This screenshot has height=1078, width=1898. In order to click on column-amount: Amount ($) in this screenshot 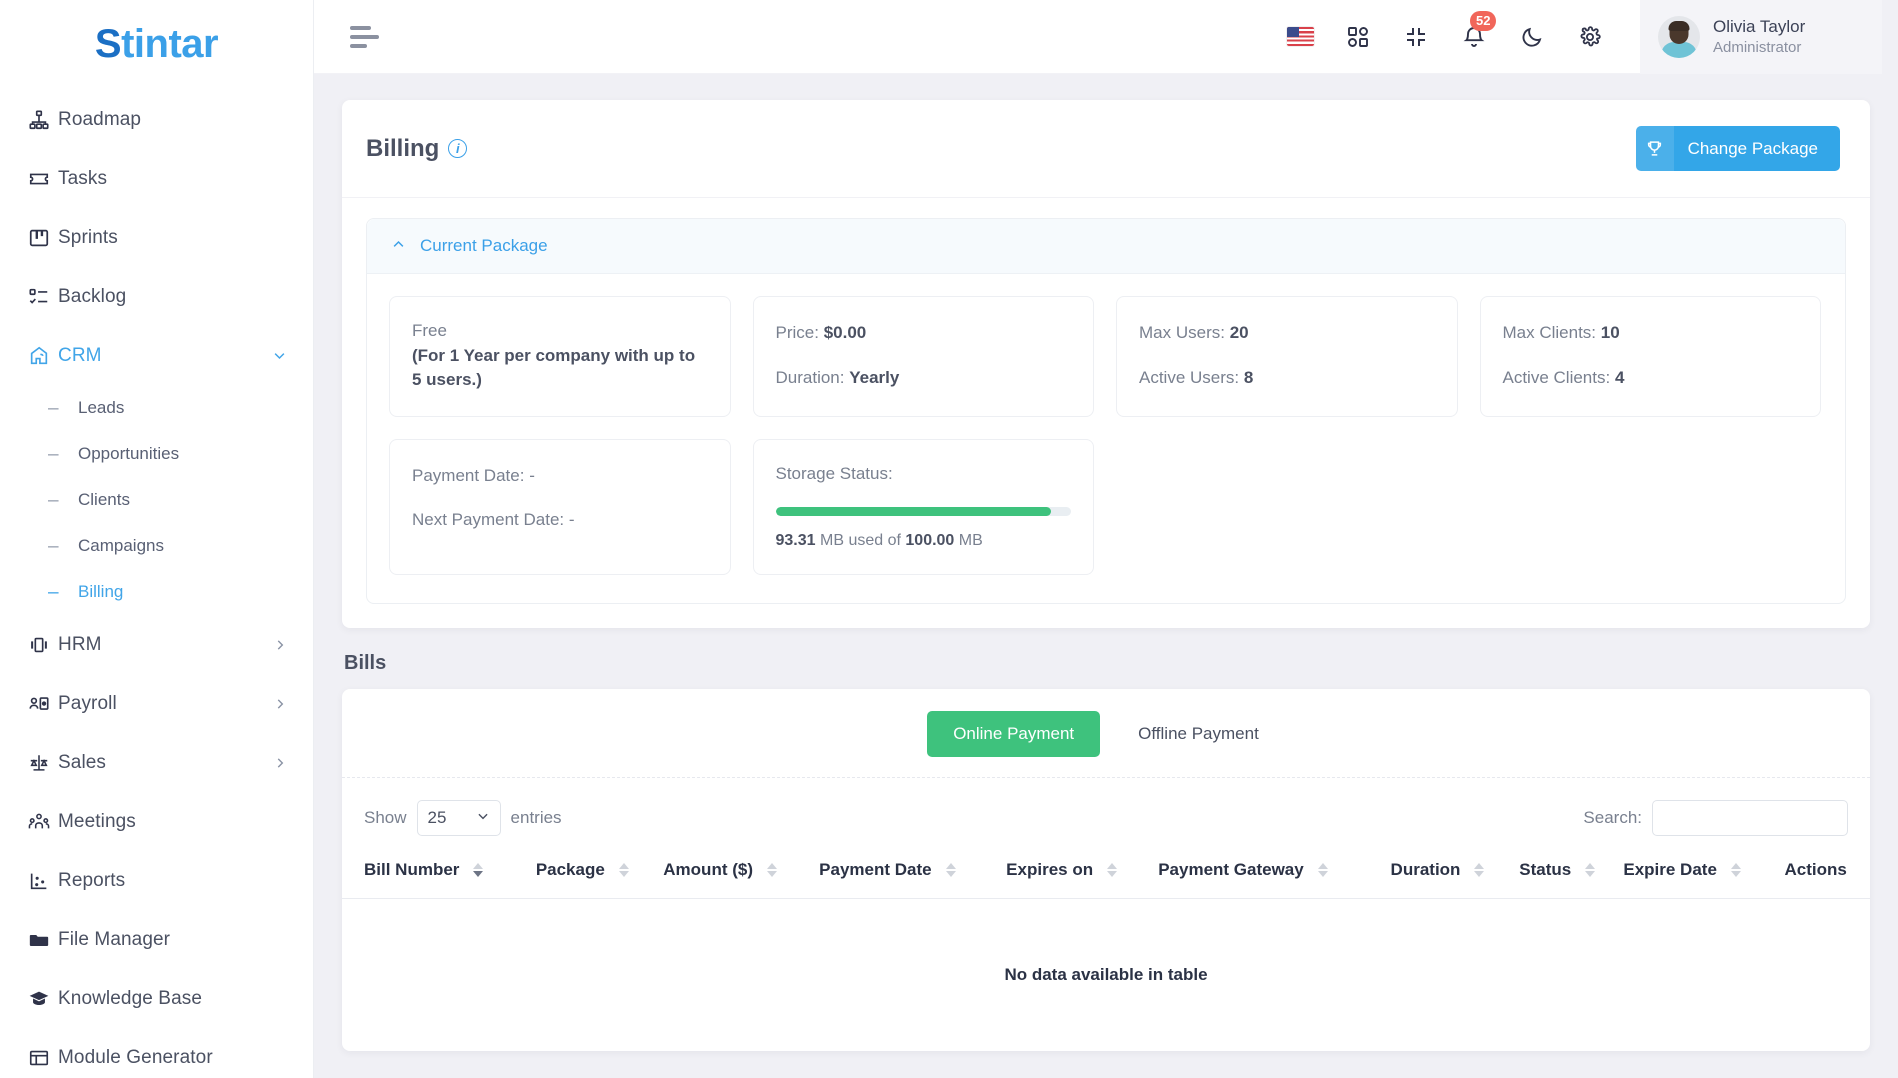, I will do `click(741, 872)`.